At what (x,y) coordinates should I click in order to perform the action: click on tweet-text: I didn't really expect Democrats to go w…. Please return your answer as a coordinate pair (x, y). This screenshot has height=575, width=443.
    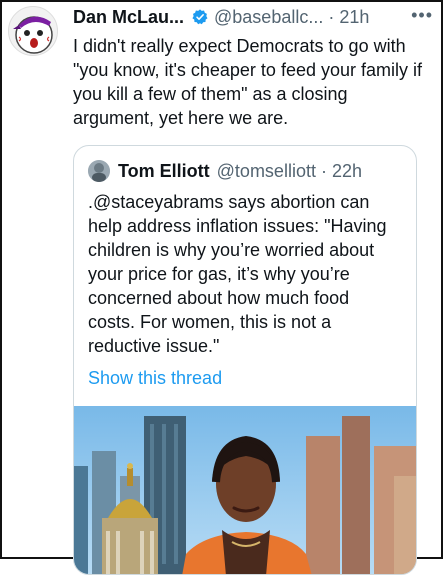
    Looking at the image, I should click on (250, 82).